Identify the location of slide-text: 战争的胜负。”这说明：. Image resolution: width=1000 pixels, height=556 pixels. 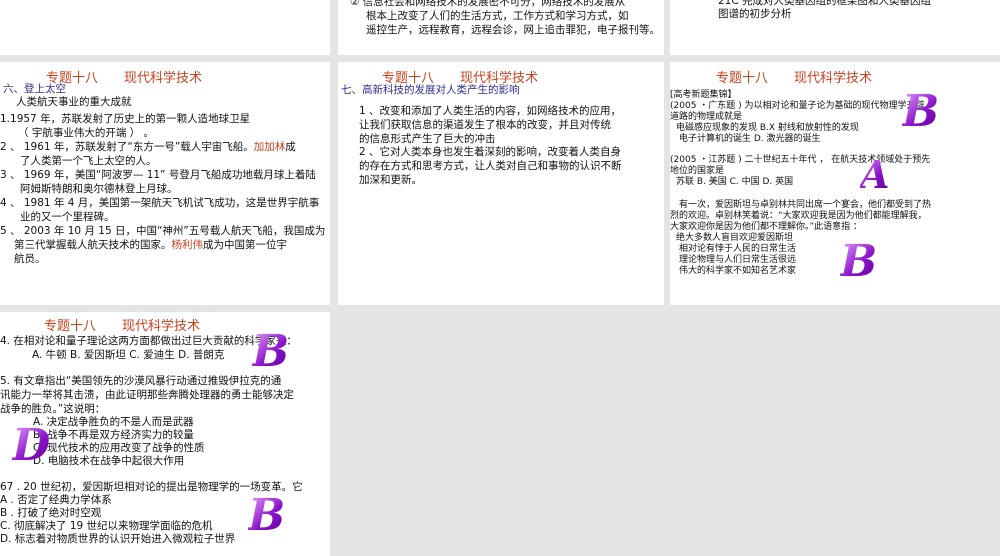
(53, 409).